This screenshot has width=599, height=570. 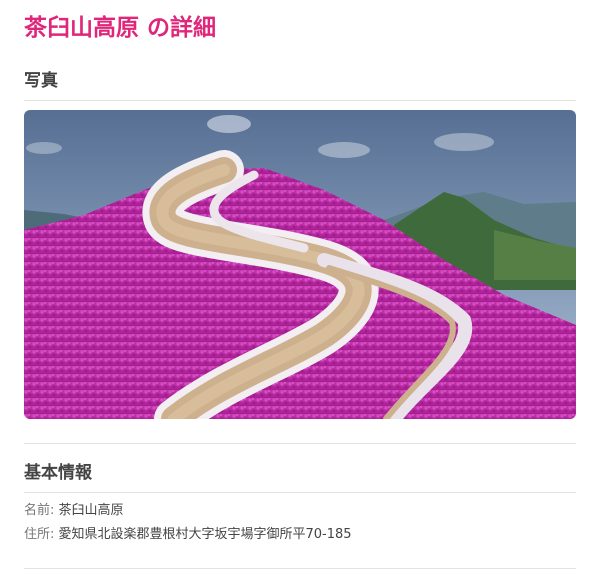 I want to click on page-title: 茶臼山高原 の詳細, so click(x=120, y=28).